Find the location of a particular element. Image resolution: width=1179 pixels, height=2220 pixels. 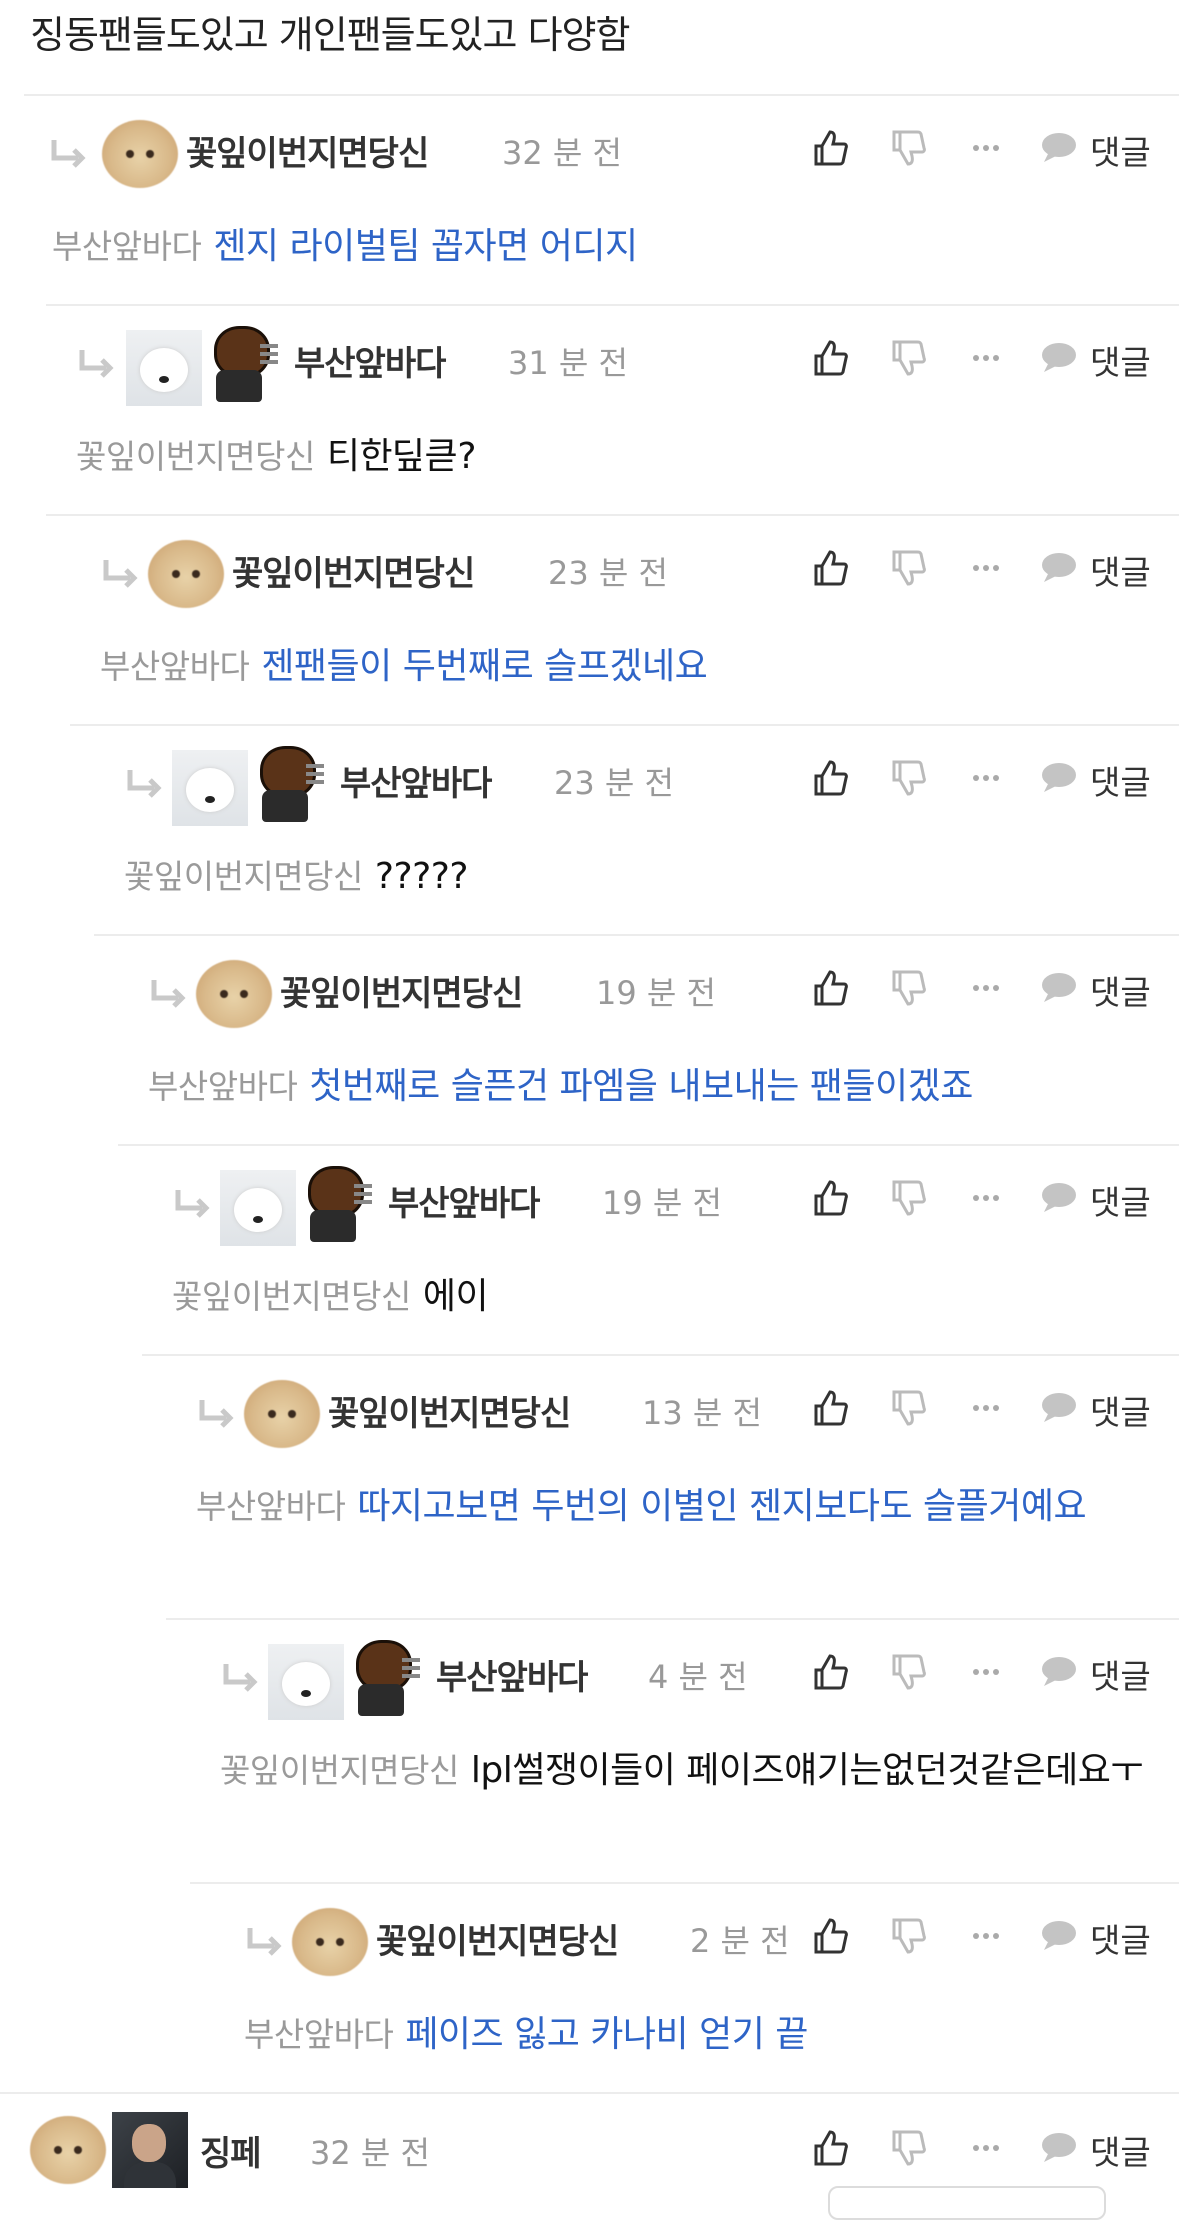

author-nickname: 징페 is located at coordinates (231, 2150).